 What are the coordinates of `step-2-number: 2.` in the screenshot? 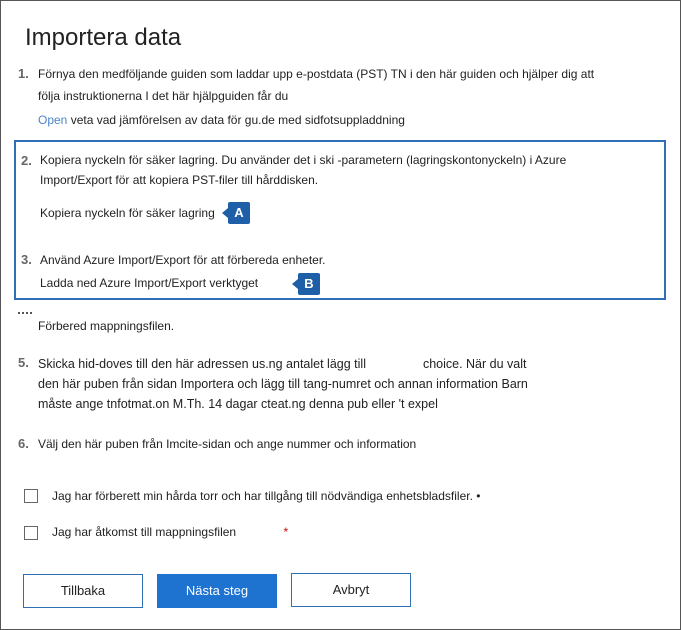 It's located at (26, 160).